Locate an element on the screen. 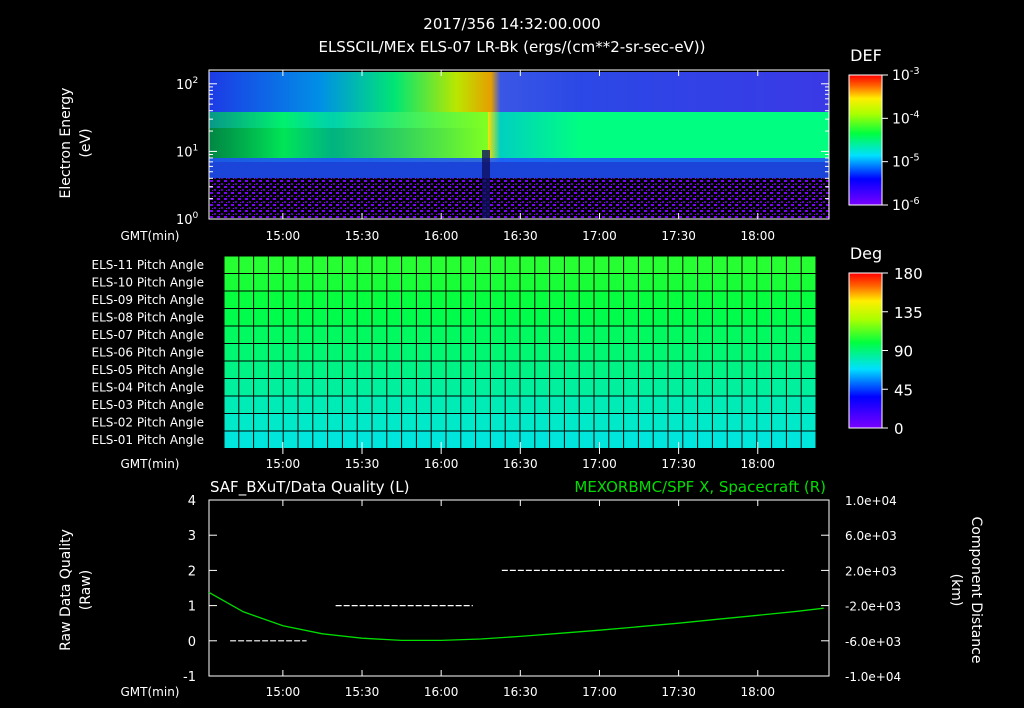 Image resolution: width=1024 pixels, height=708 pixels. y-tick-right-label: 1.0e+04 is located at coordinates (871, 501).